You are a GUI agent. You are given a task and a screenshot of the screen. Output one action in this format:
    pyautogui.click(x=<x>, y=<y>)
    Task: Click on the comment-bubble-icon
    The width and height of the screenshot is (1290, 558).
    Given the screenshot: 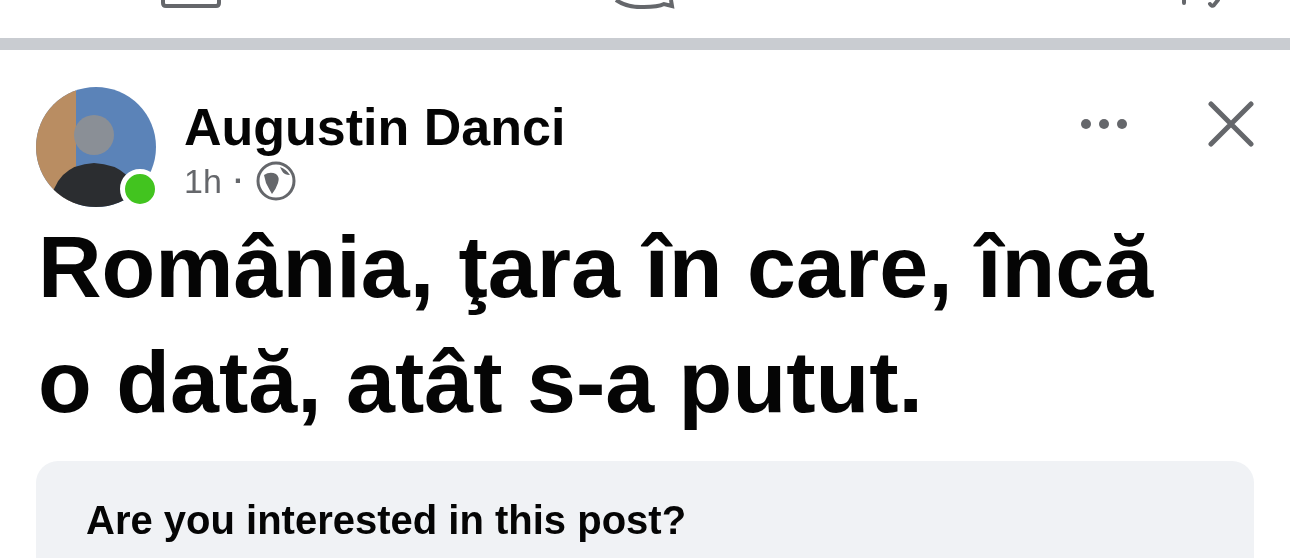 What is the action you would take?
    pyautogui.click(x=645, y=4)
    